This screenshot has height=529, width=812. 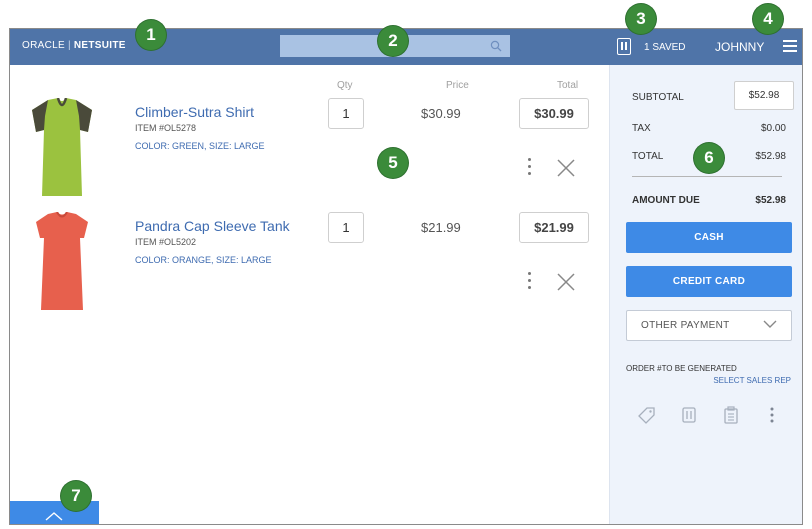 What do you see at coordinates (709, 281) in the screenshot?
I see `credit-card-button: CREDIT CARD` at bounding box center [709, 281].